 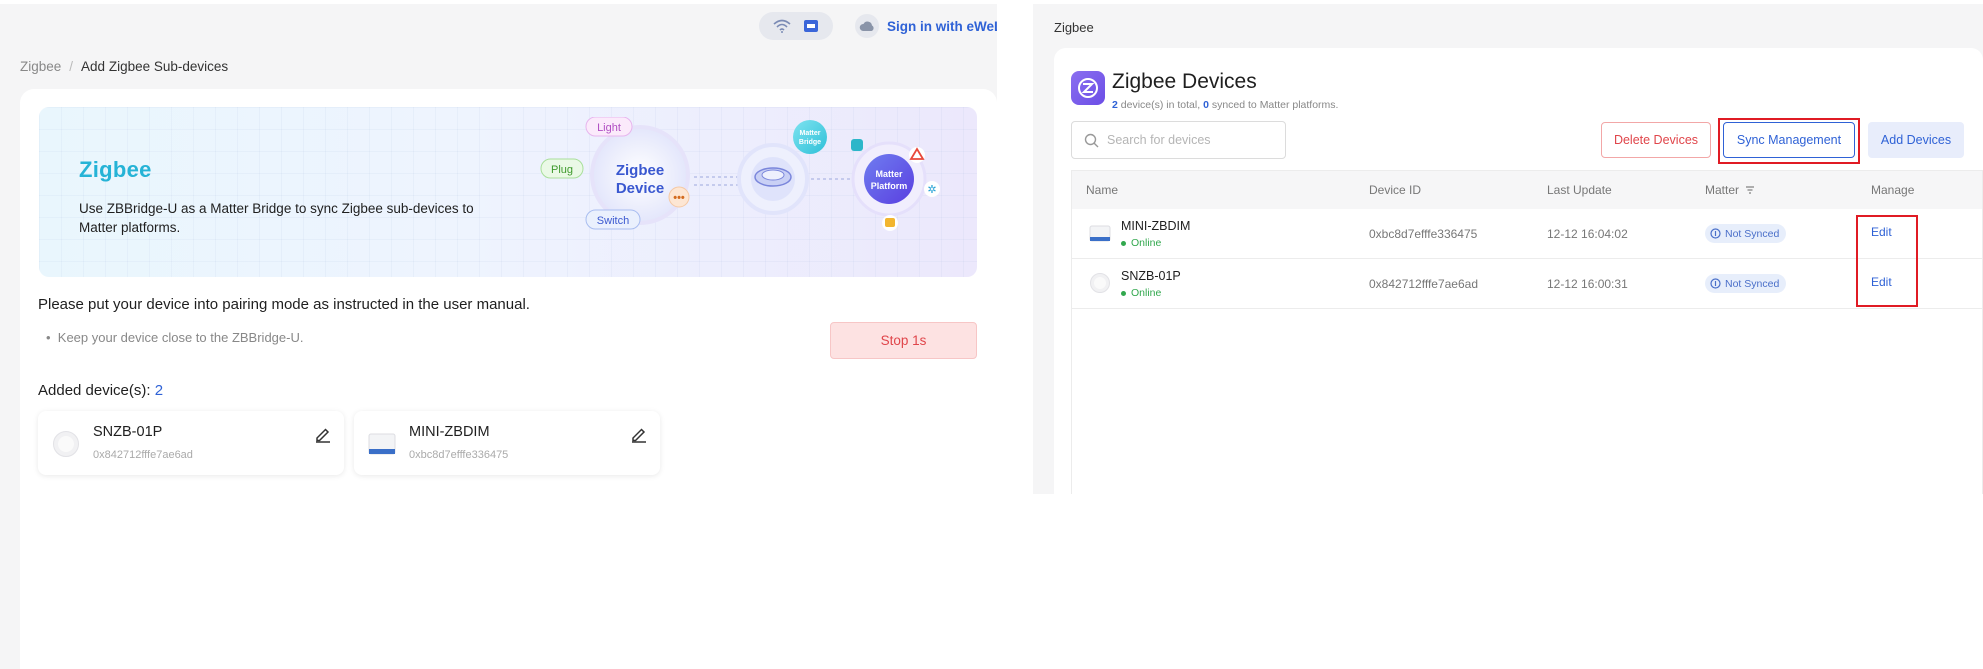 What do you see at coordinates (889, 174) in the screenshot?
I see `illus-matter-platform-1: Matter` at bounding box center [889, 174].